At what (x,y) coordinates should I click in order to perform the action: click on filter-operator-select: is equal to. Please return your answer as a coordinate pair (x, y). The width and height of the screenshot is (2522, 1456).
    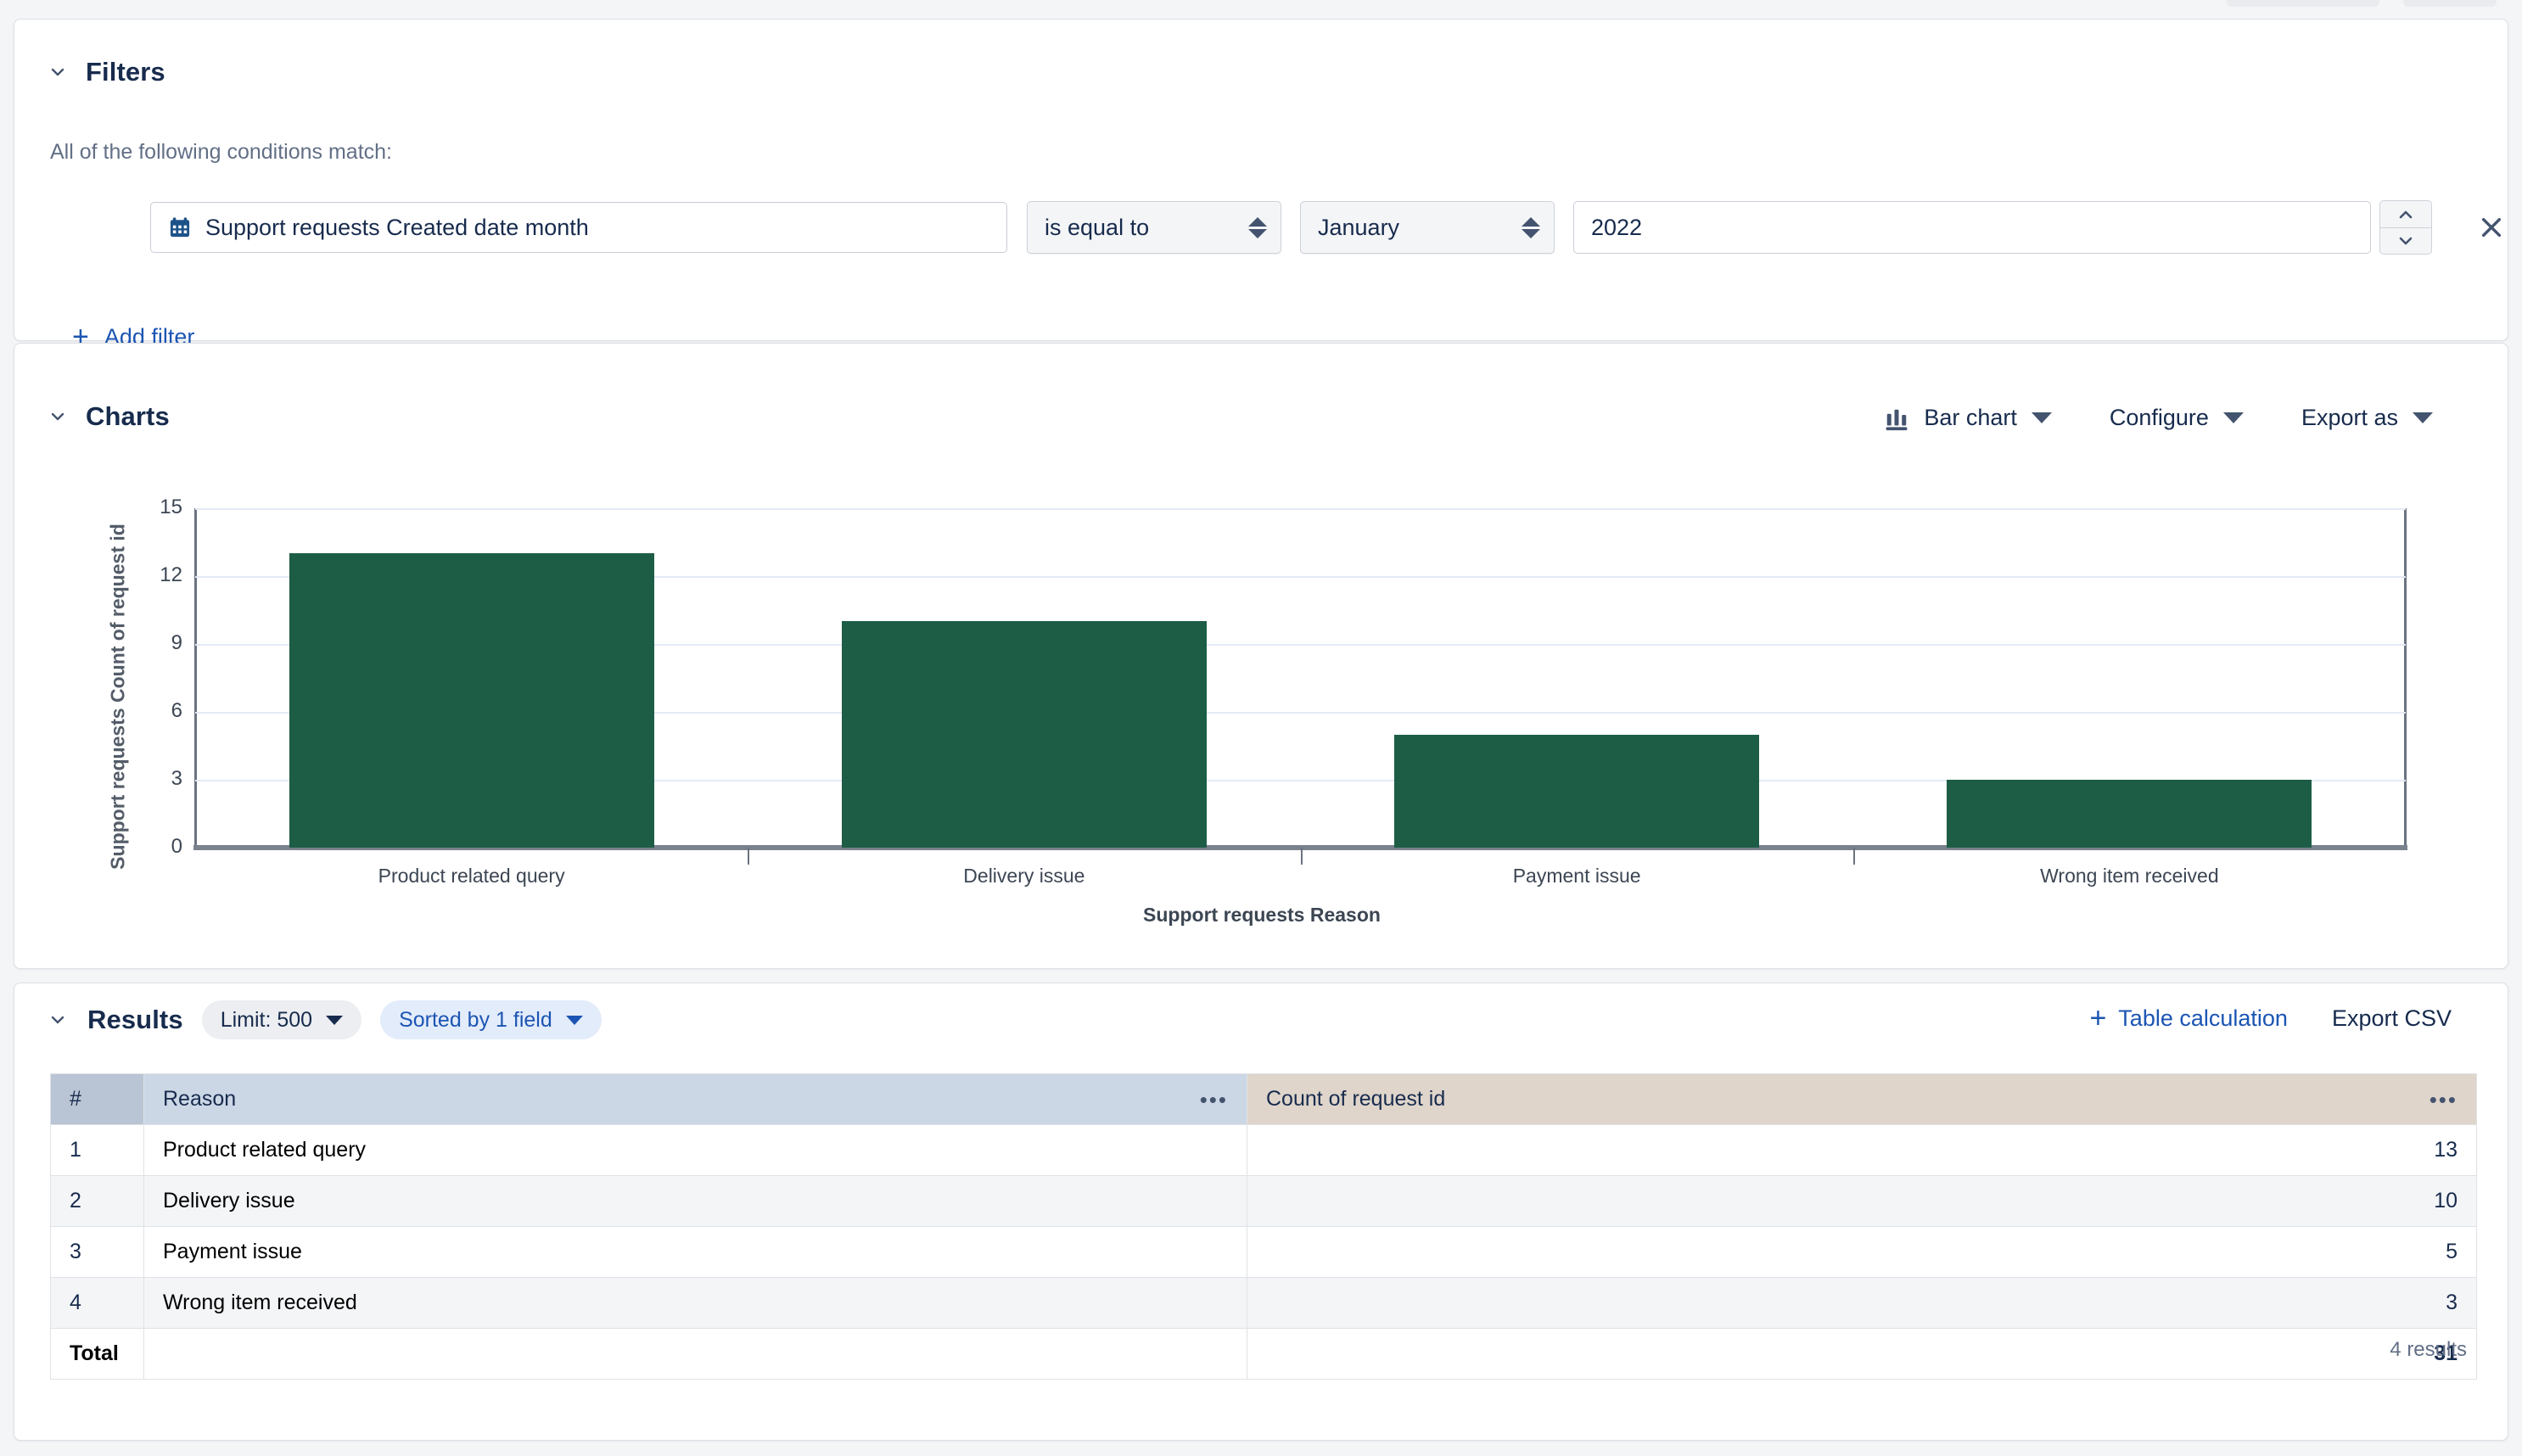
    Looking at the image, I should click on (1154, 227).